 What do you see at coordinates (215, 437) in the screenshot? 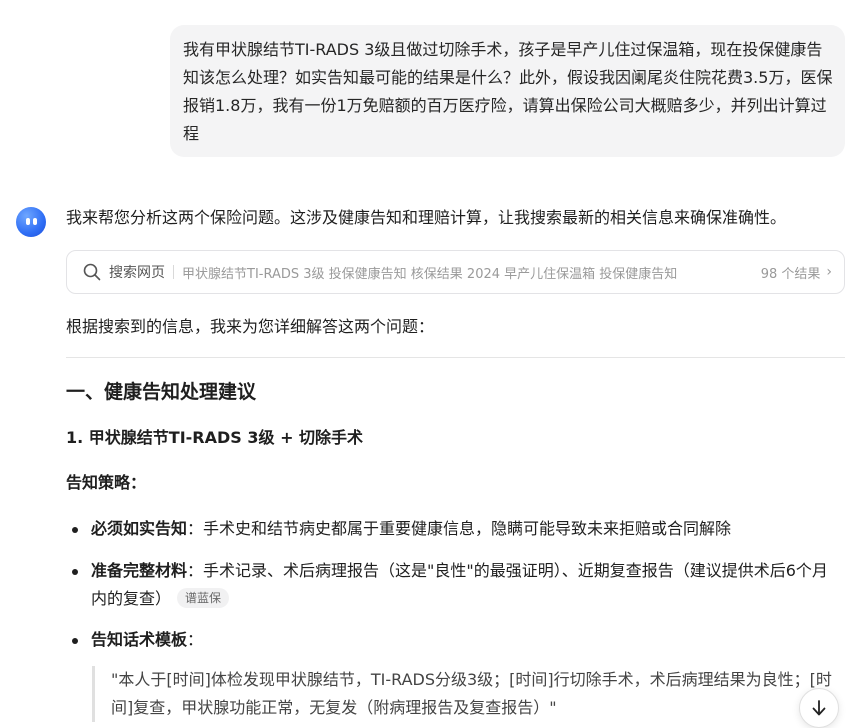
I see `subsection-title: 1. 甲状腺结节TI-RADS 3级 + 切除手术` at bounding box center [215, 437].